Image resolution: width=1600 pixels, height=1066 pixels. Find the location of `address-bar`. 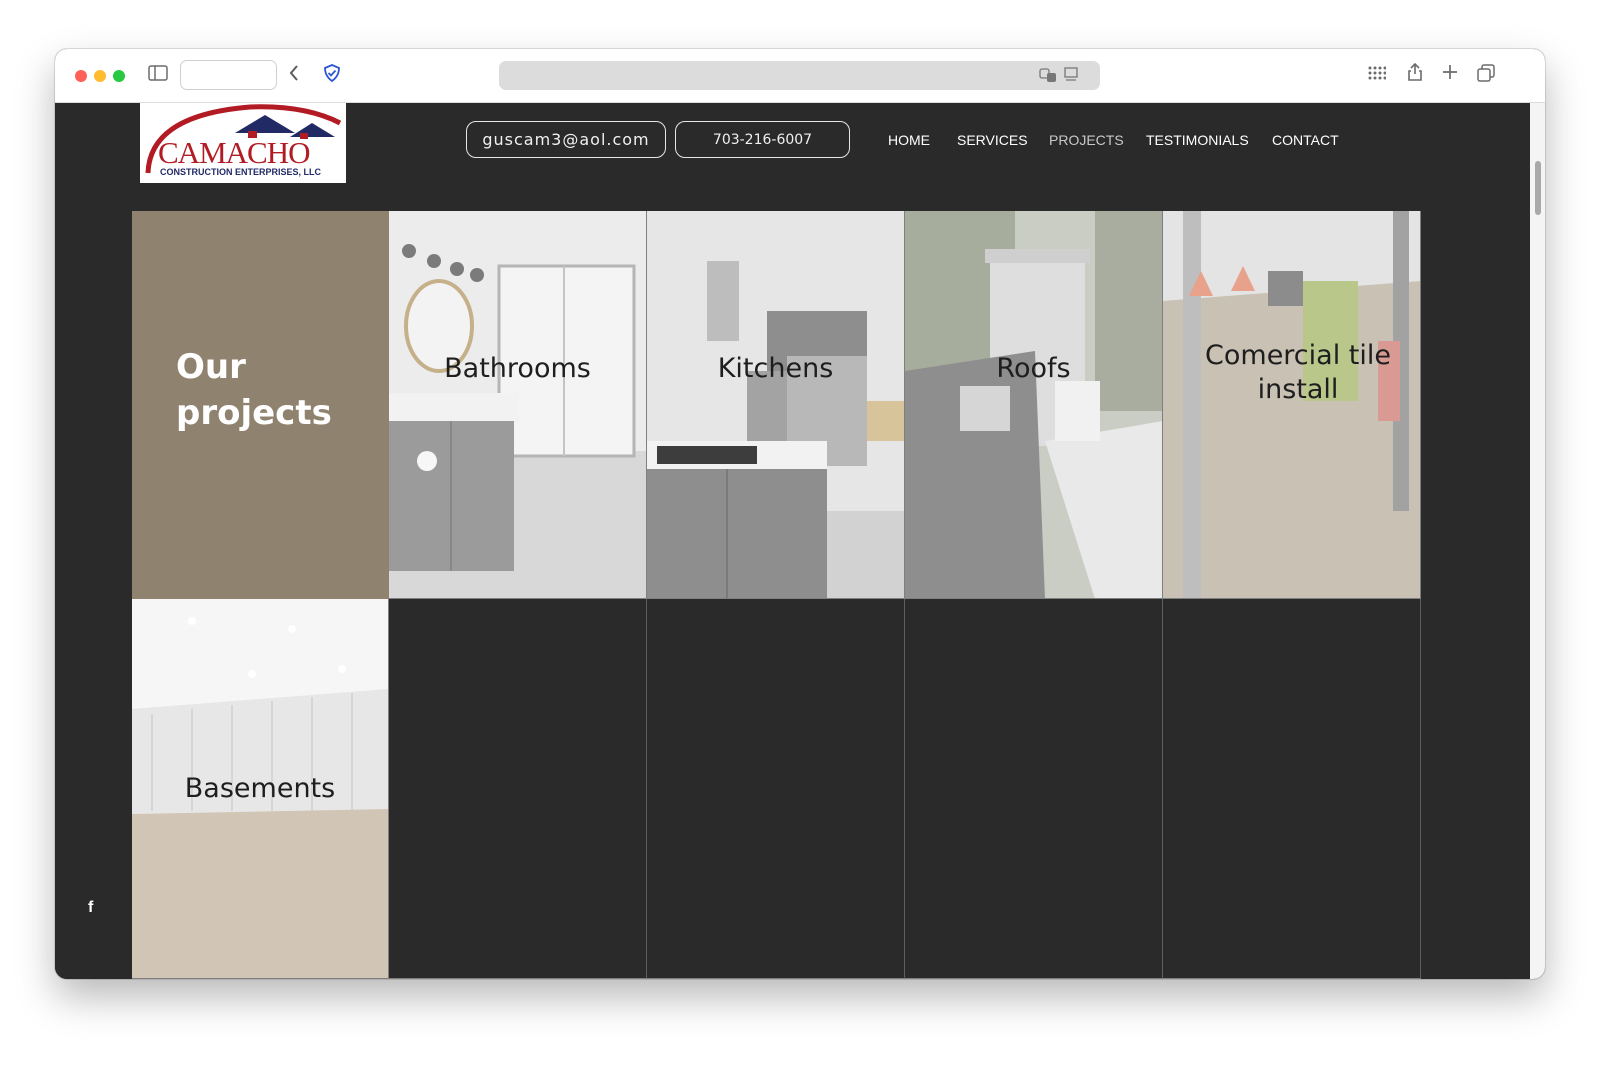

address-bar is located at coordinates (799, 75).